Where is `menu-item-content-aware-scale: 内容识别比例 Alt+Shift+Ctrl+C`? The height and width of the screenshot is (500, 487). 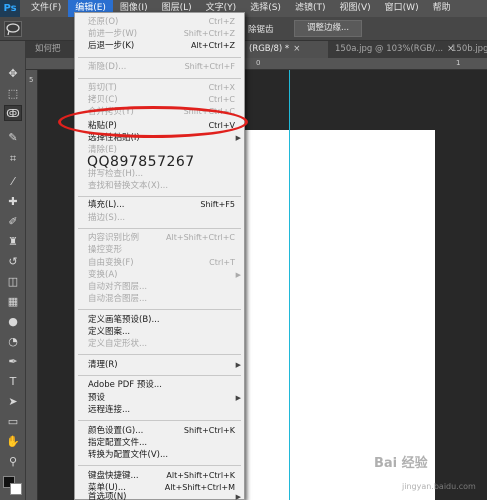
menu-item-content-aware-scale: 内容识别比例 Alt+Shift+Ctrl+C is located at coordinates (159, 238).